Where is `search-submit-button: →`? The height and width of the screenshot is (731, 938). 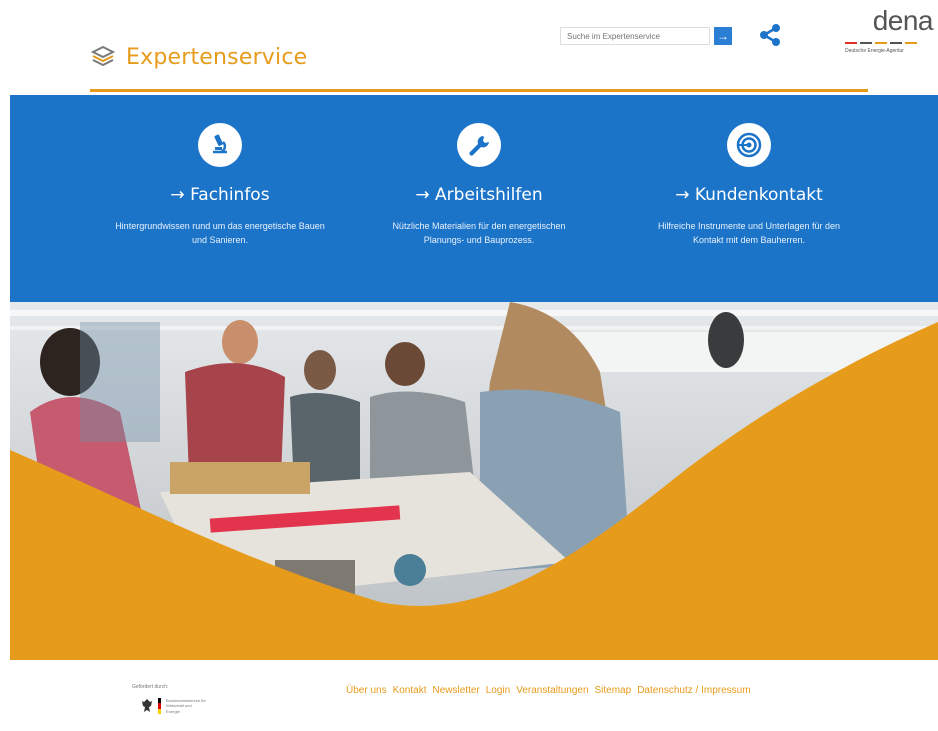 search-submit-button: → is located at coordinates (723, 36).